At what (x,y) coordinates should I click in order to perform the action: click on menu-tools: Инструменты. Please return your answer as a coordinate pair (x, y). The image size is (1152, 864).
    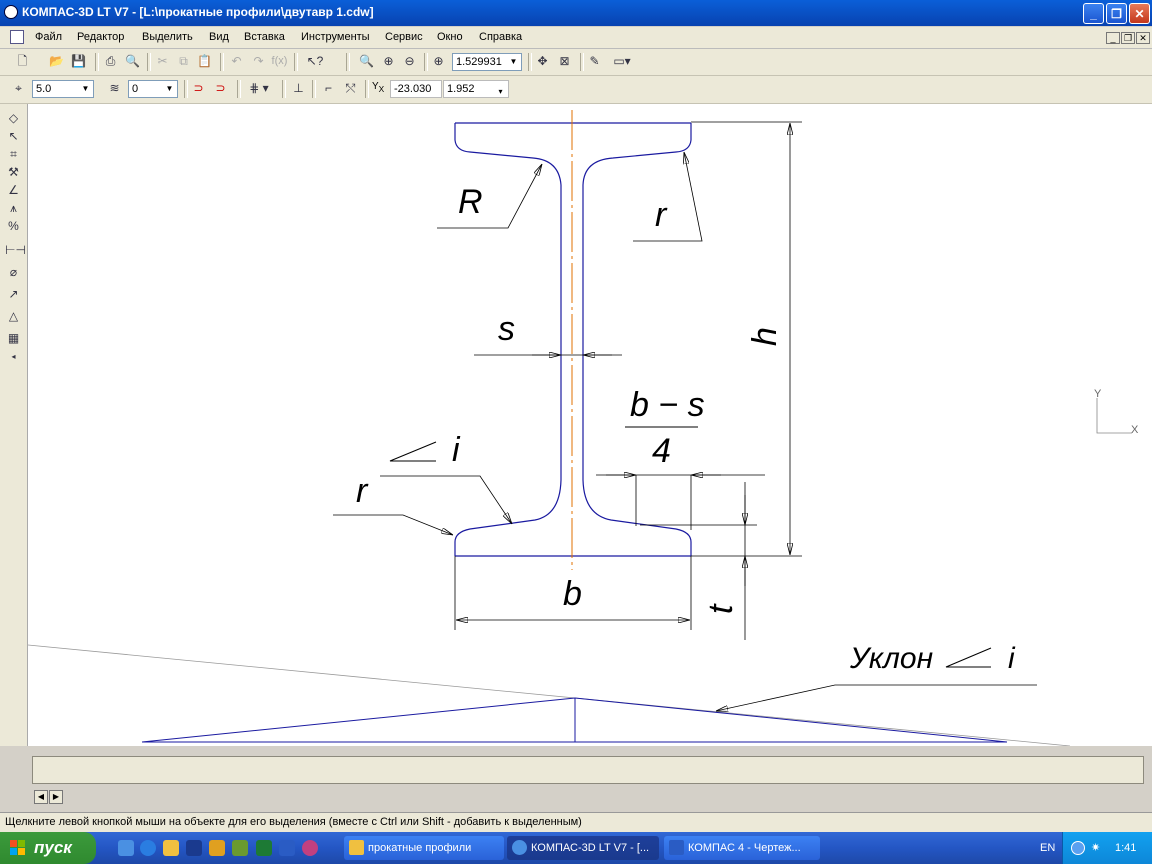
    Looking at the image, I should click on (335, 37).